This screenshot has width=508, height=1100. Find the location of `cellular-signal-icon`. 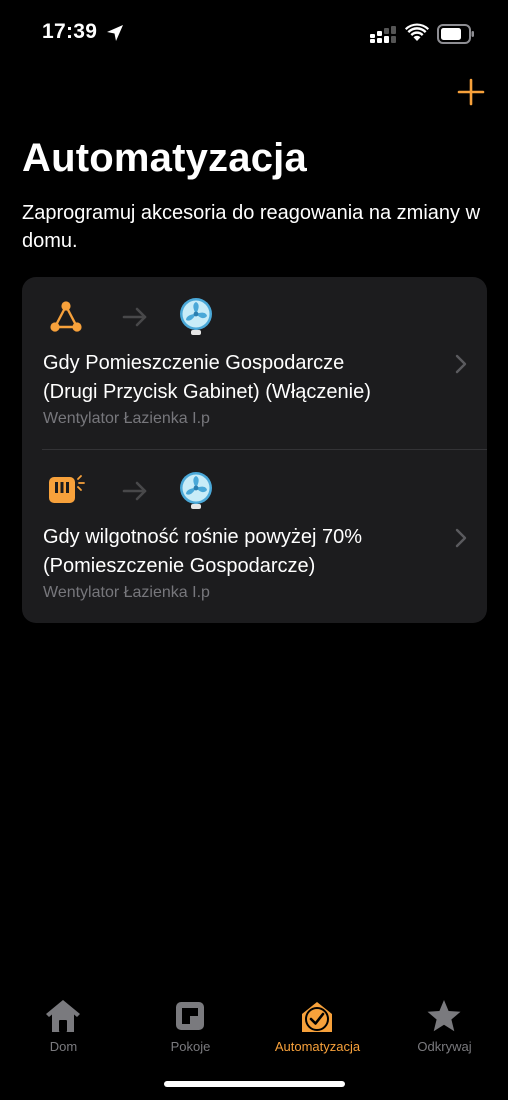

cellular-signal-icon is located at coordinates (383, 34).